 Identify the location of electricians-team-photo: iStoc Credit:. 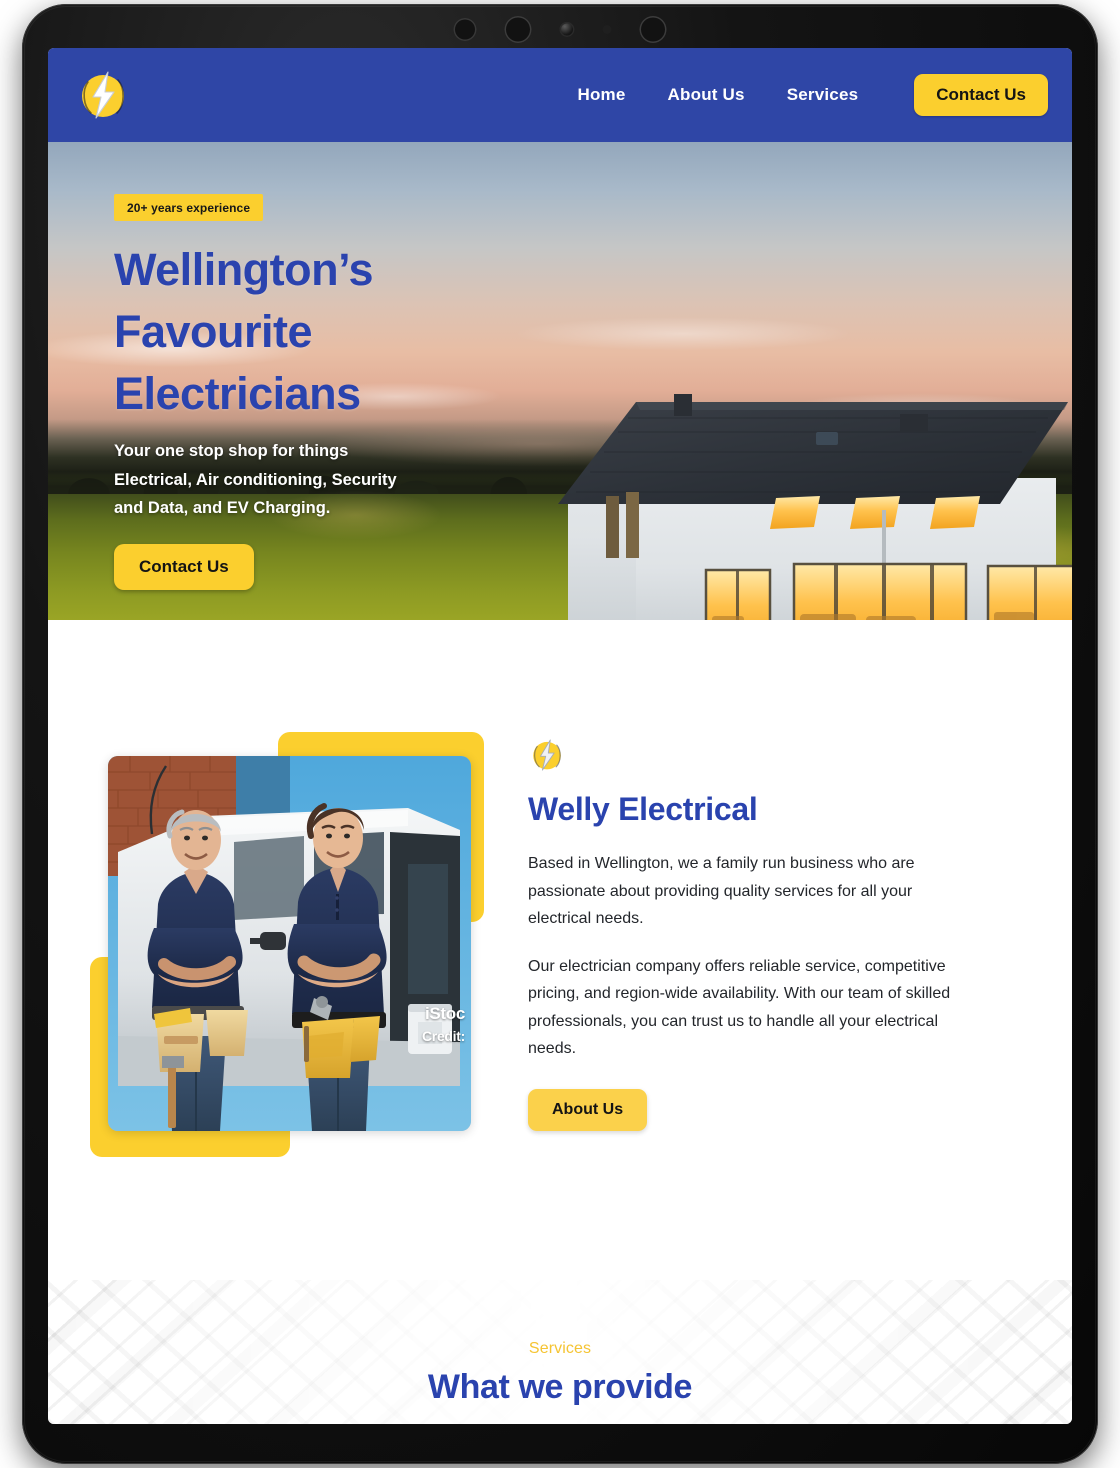
(289, 943).